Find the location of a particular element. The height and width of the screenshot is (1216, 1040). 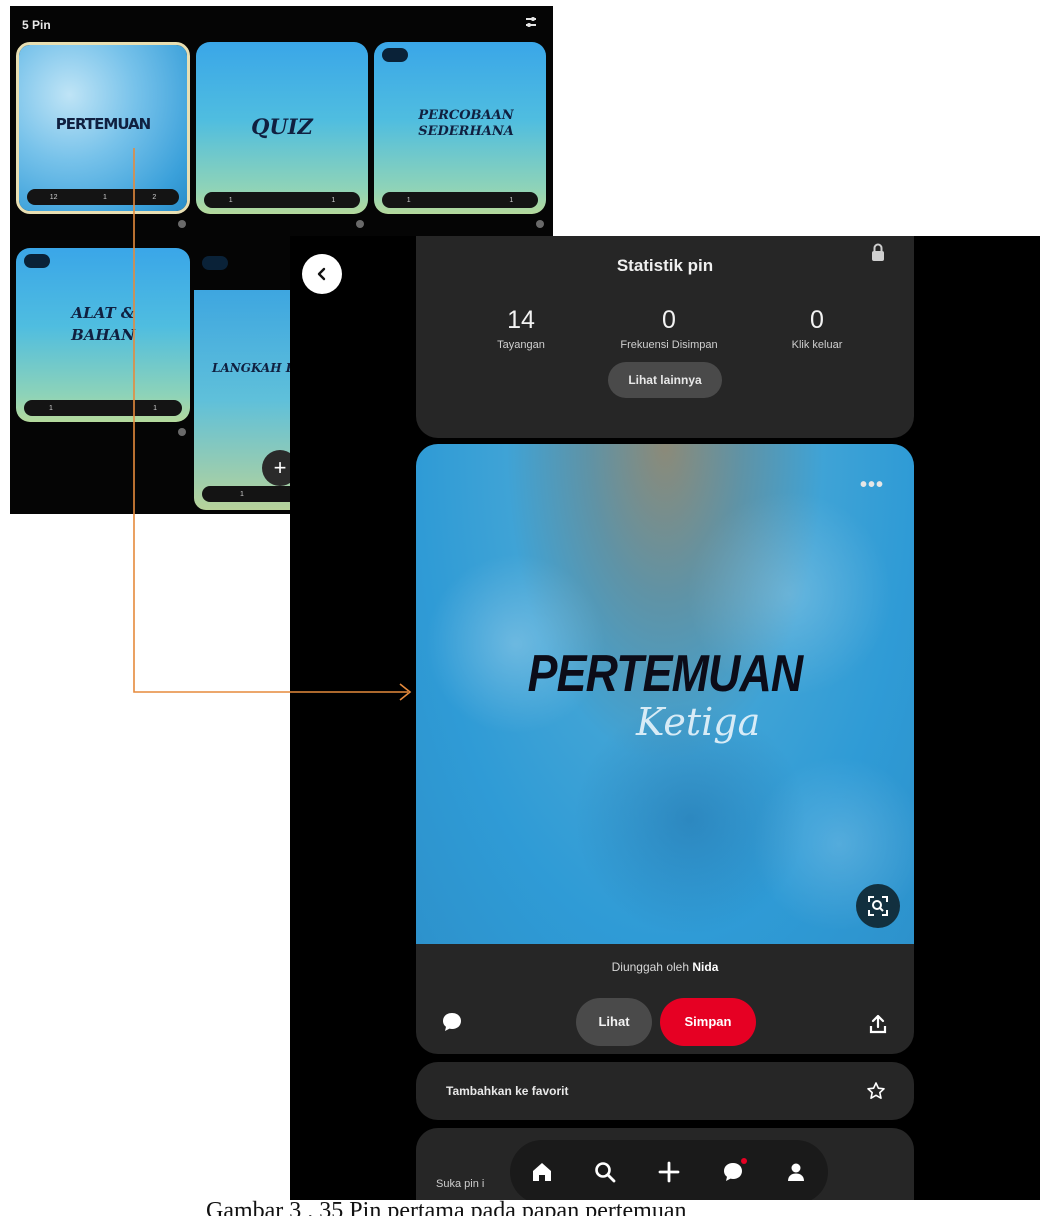

pin-title: ALAT & BAHAN is located at coordinates (103, 324).